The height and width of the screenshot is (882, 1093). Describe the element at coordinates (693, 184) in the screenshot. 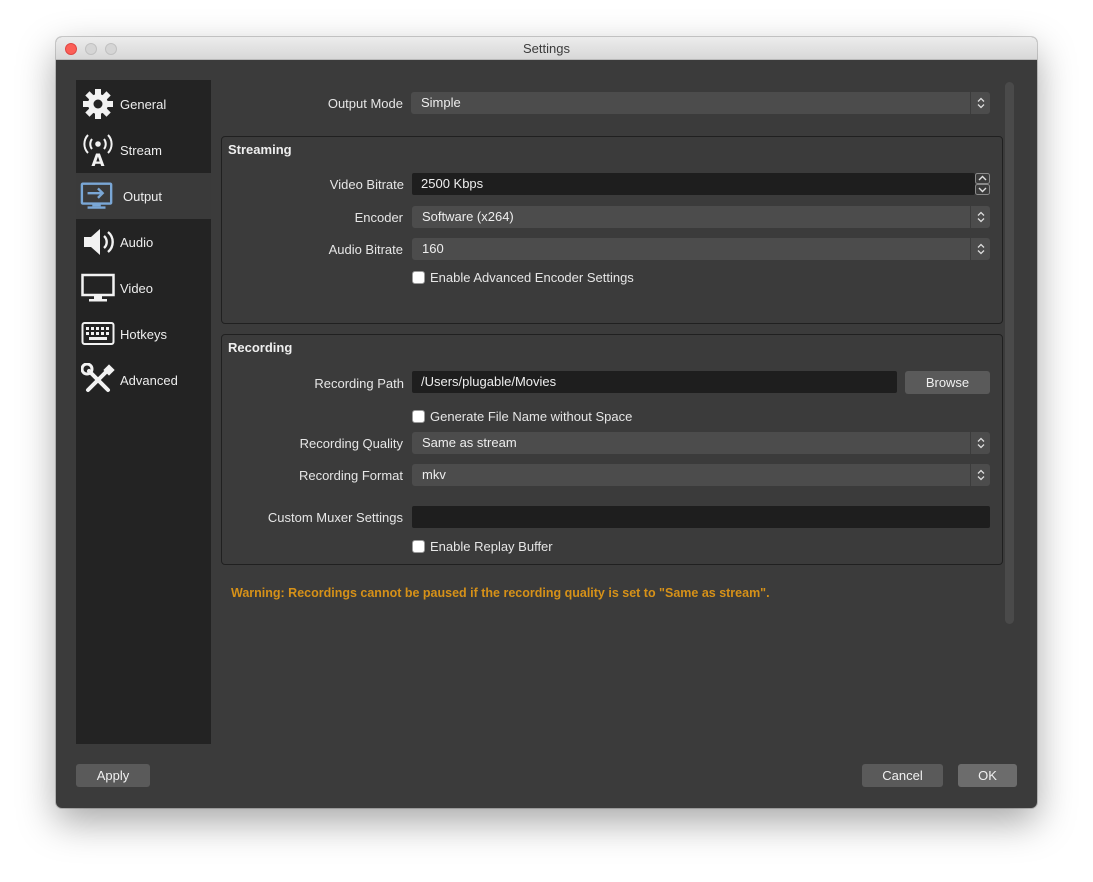

I see `video-bitrate-spinbox: 2500 Kbps` at that location.